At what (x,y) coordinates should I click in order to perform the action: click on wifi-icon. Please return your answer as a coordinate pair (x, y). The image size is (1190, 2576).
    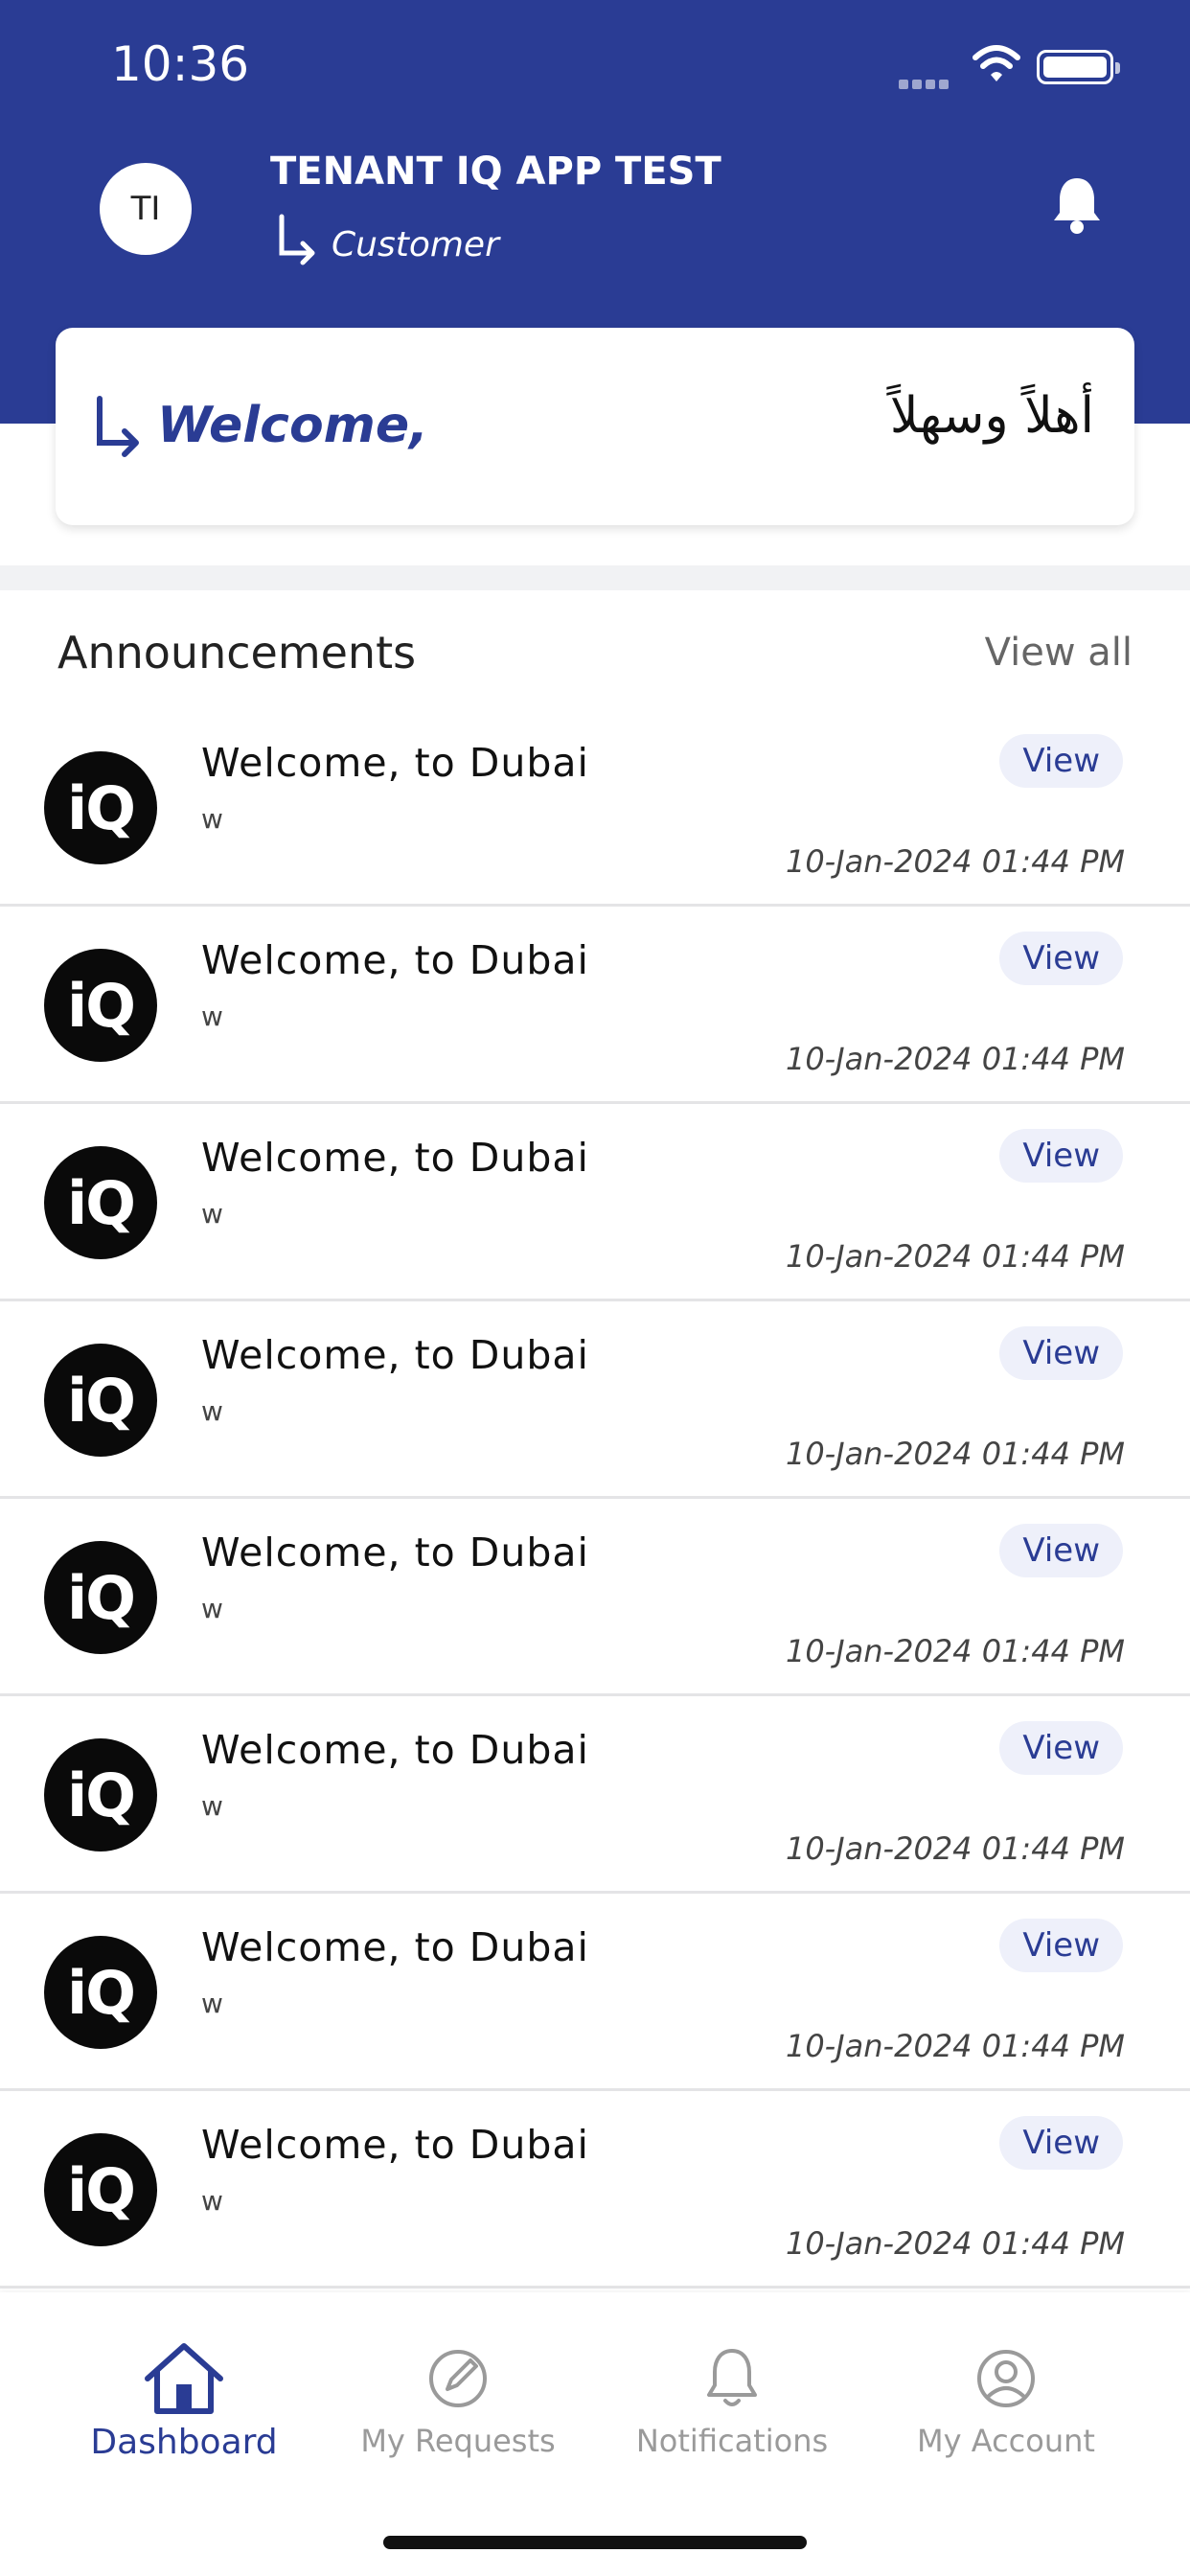
    Looking at the image, I should click on (997, 63).